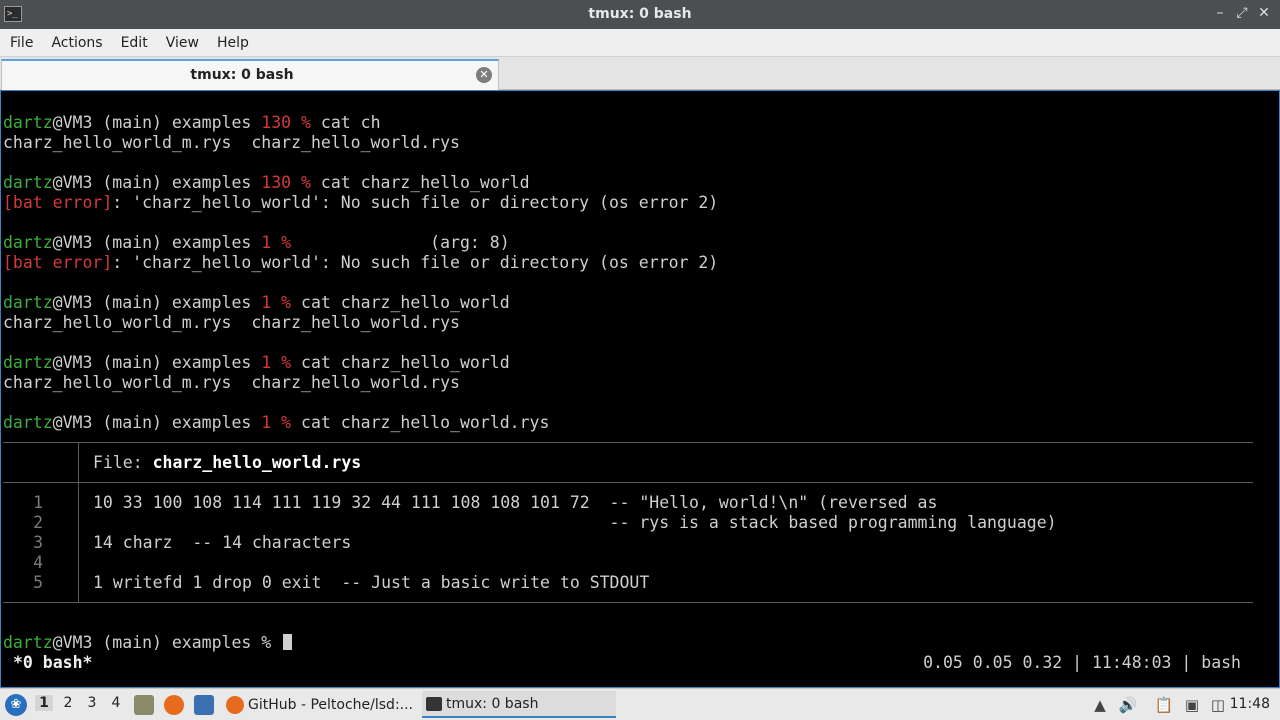 The height and width of the screenshot is (720, 1280). What do you see at coordinates (628, 482) in the screenshot?
I see `bat-header-border` at bounding box center [628, 482].